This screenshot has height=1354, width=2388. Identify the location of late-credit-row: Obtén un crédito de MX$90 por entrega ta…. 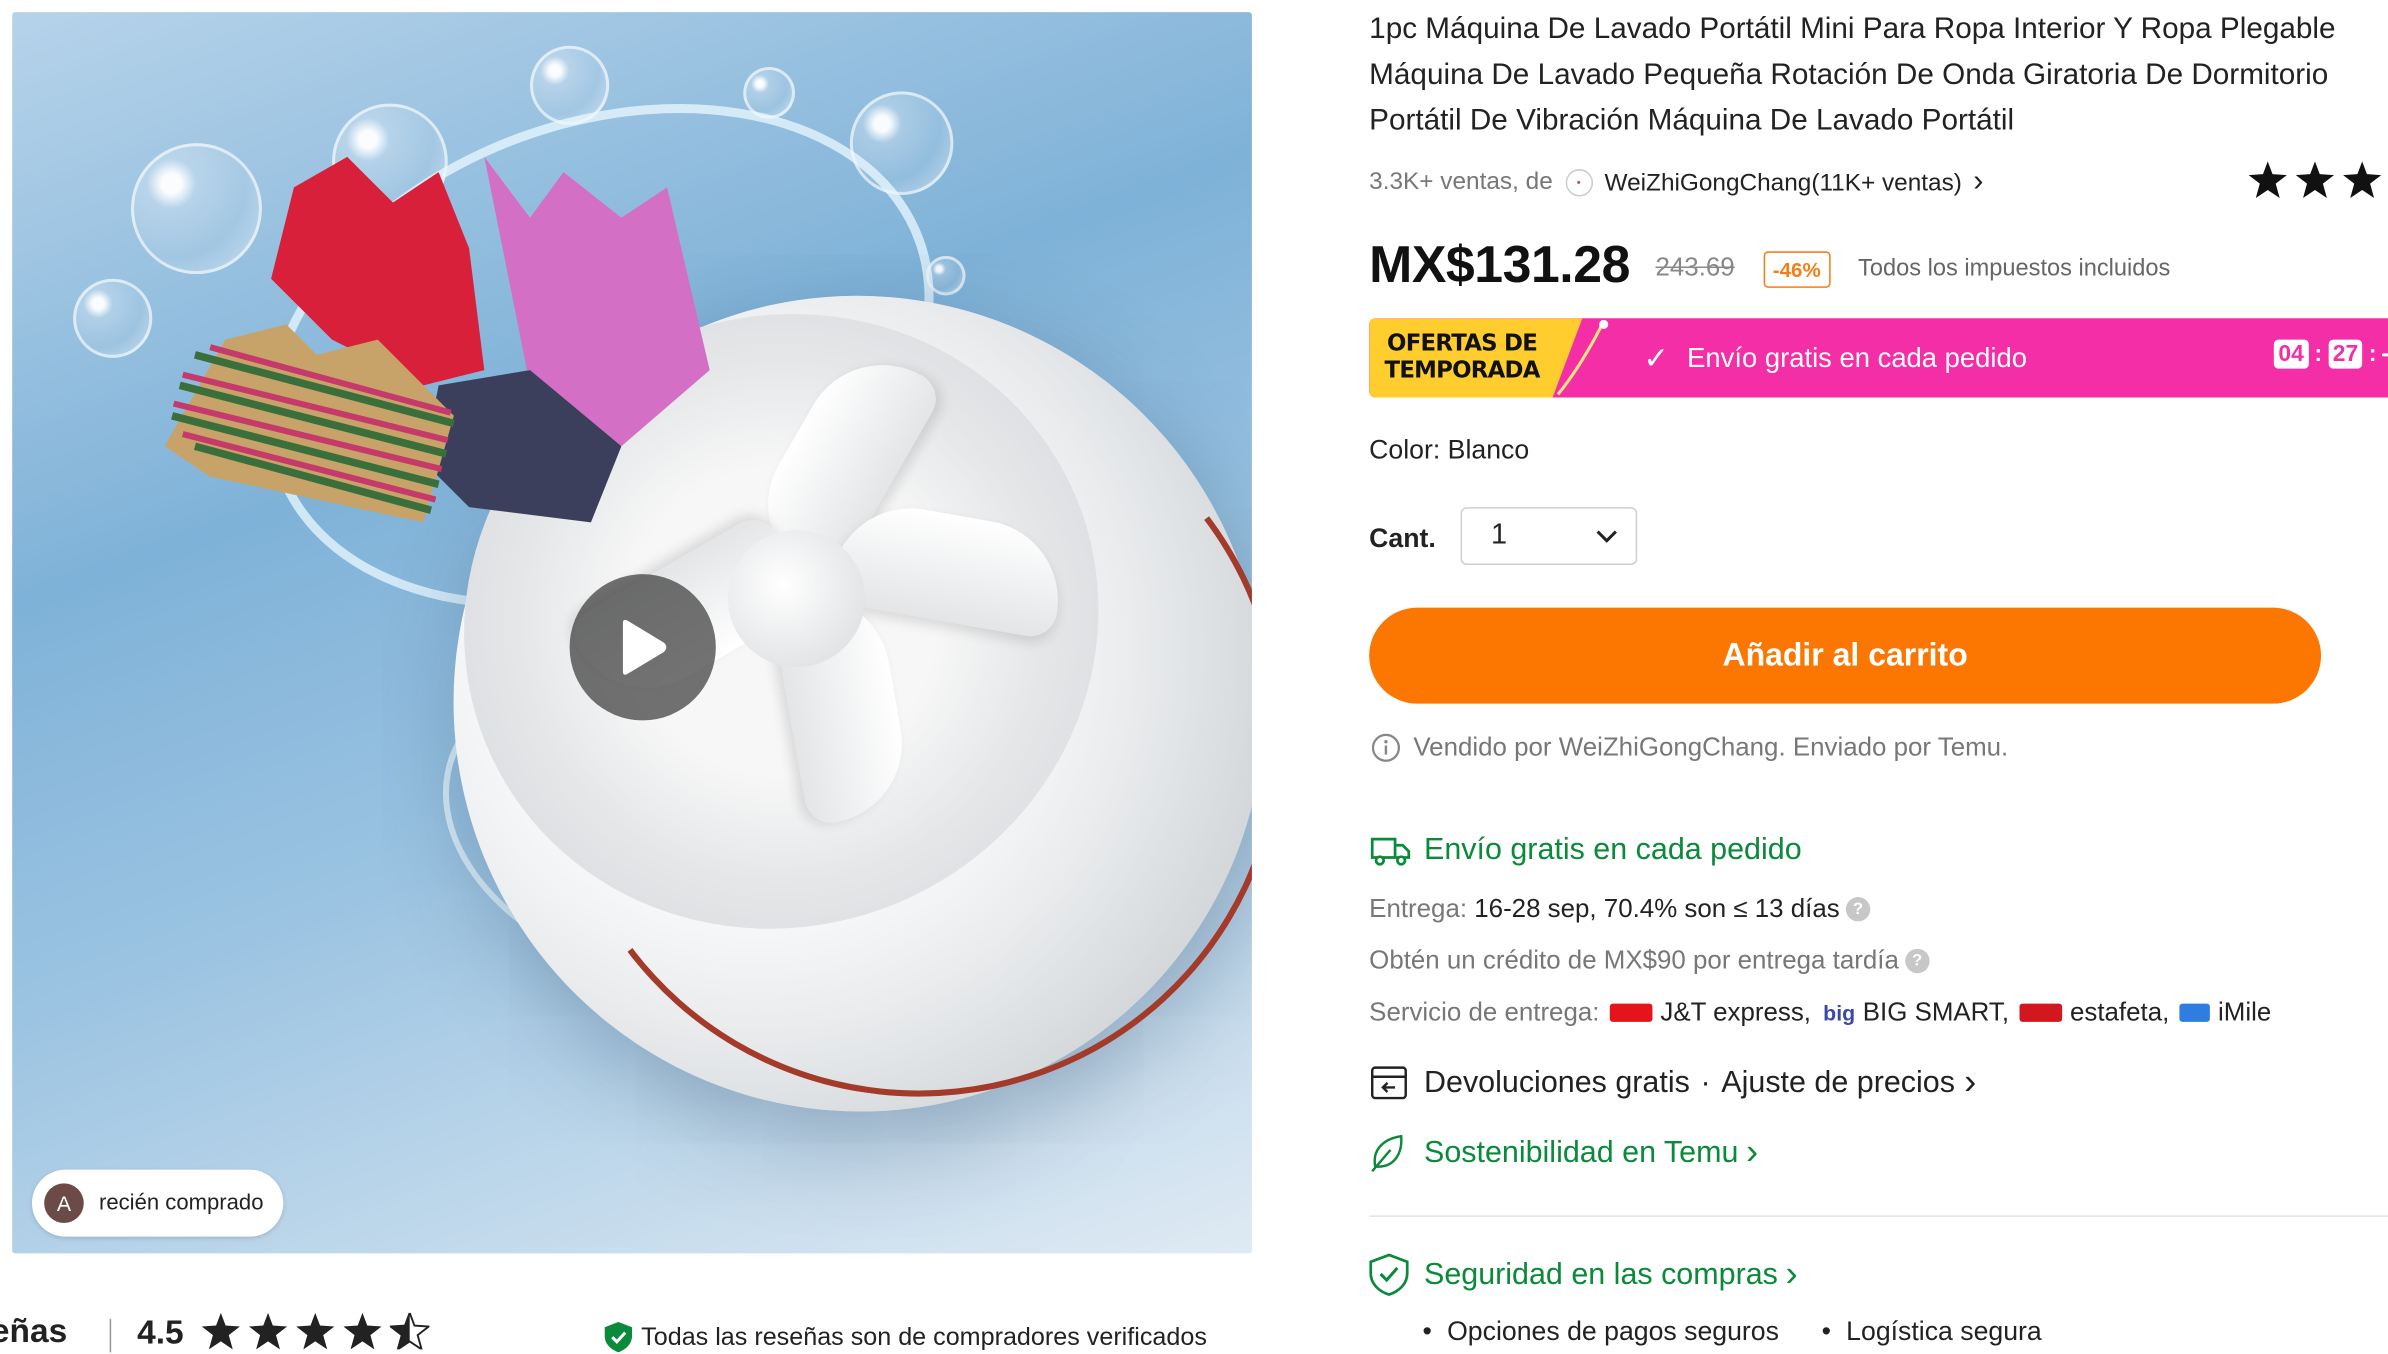
(1649, 960).